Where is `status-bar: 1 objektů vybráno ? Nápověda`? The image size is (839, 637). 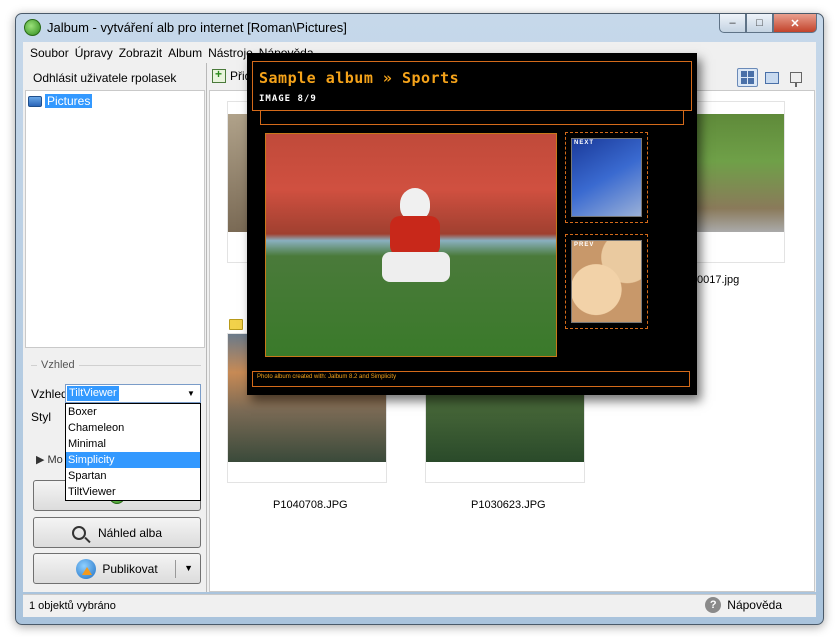 status-bar: 1 objektů vybráno ? Nápověda is located at coordinates (419, 605).